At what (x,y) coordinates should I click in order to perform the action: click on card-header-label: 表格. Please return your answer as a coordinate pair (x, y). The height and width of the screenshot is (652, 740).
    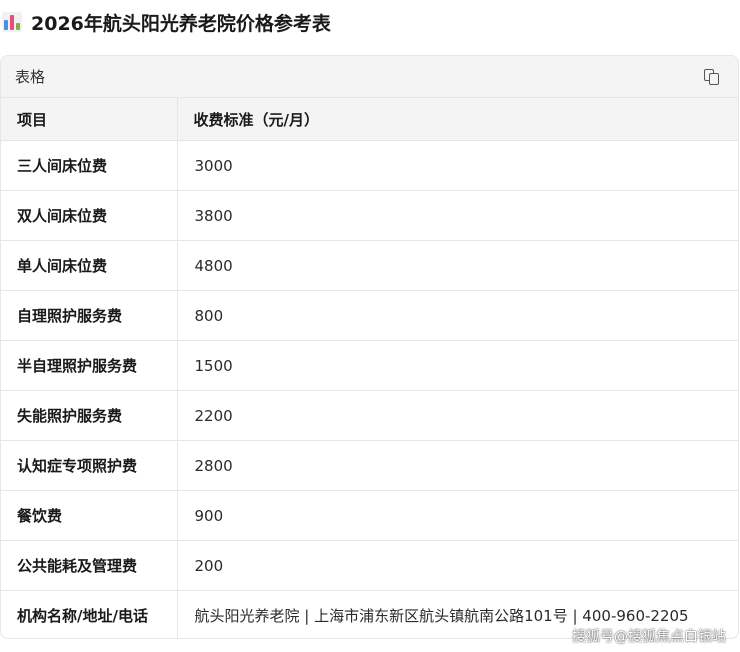
    Looking at the image, I should click on (30, 77).